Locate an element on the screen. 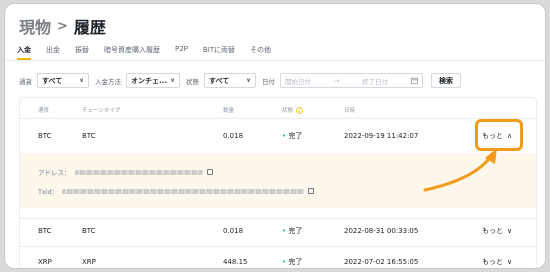  annotation-arrow-icon is located at coordinates (460, 170).